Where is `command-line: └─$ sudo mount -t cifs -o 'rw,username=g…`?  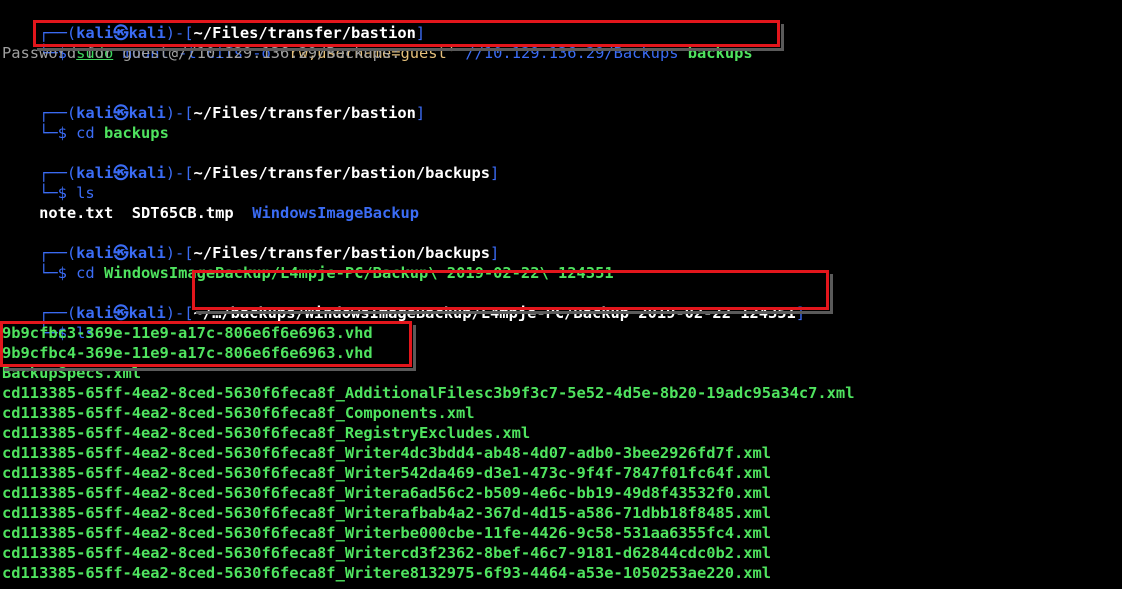
command-line: └─$ sudo mount -t cifs -o 'rw,username=g… is located at coordinates (377, 42).